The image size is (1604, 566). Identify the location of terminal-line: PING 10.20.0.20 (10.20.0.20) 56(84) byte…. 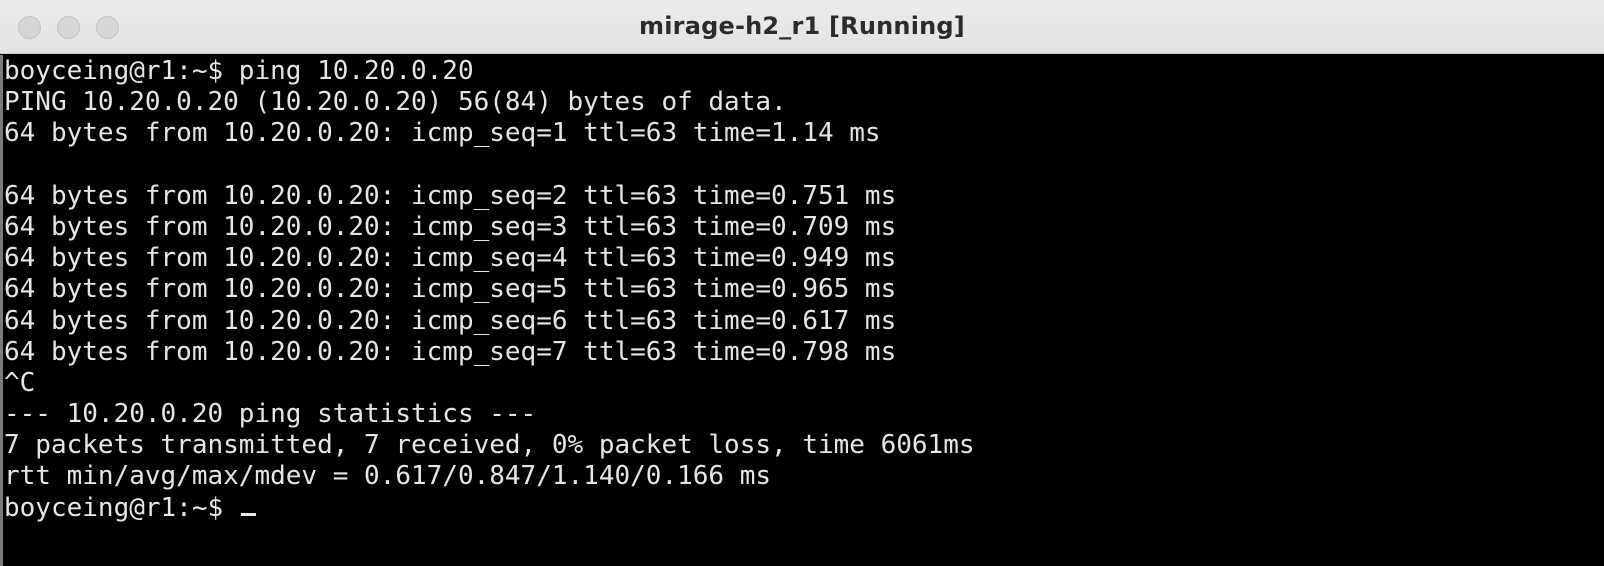
(395, 102).